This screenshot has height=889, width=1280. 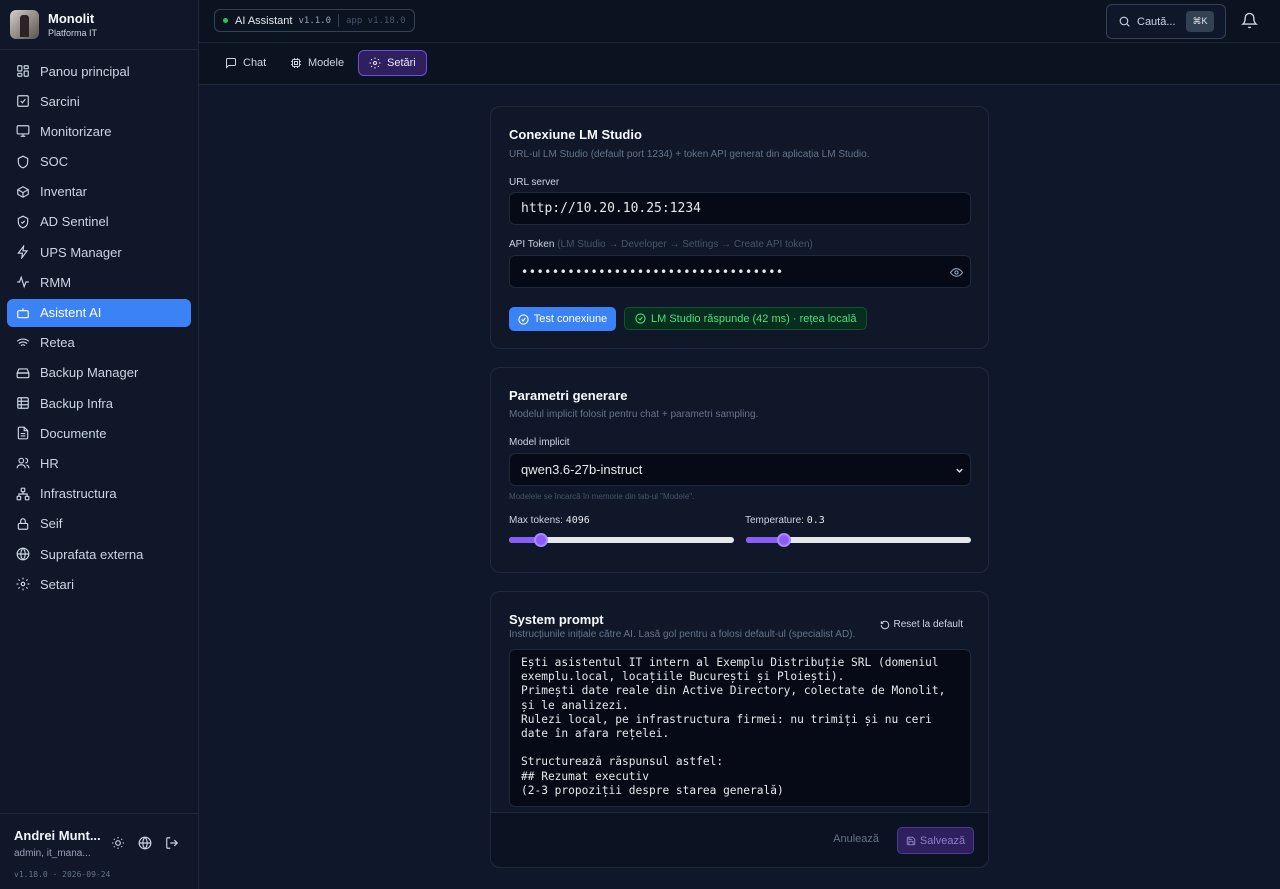 I want to click on sidebar-item-infrastructura: Infrastructura, so click(x=99, y=494).